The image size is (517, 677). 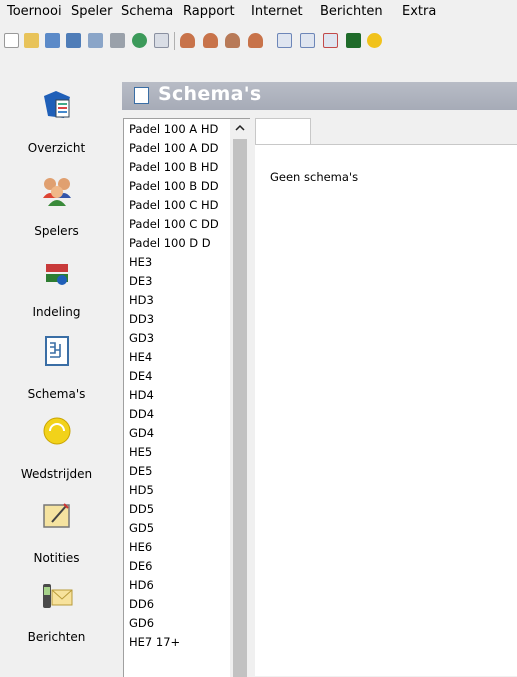 I want to click on list-item: DE3, so click(x=140, y=281).